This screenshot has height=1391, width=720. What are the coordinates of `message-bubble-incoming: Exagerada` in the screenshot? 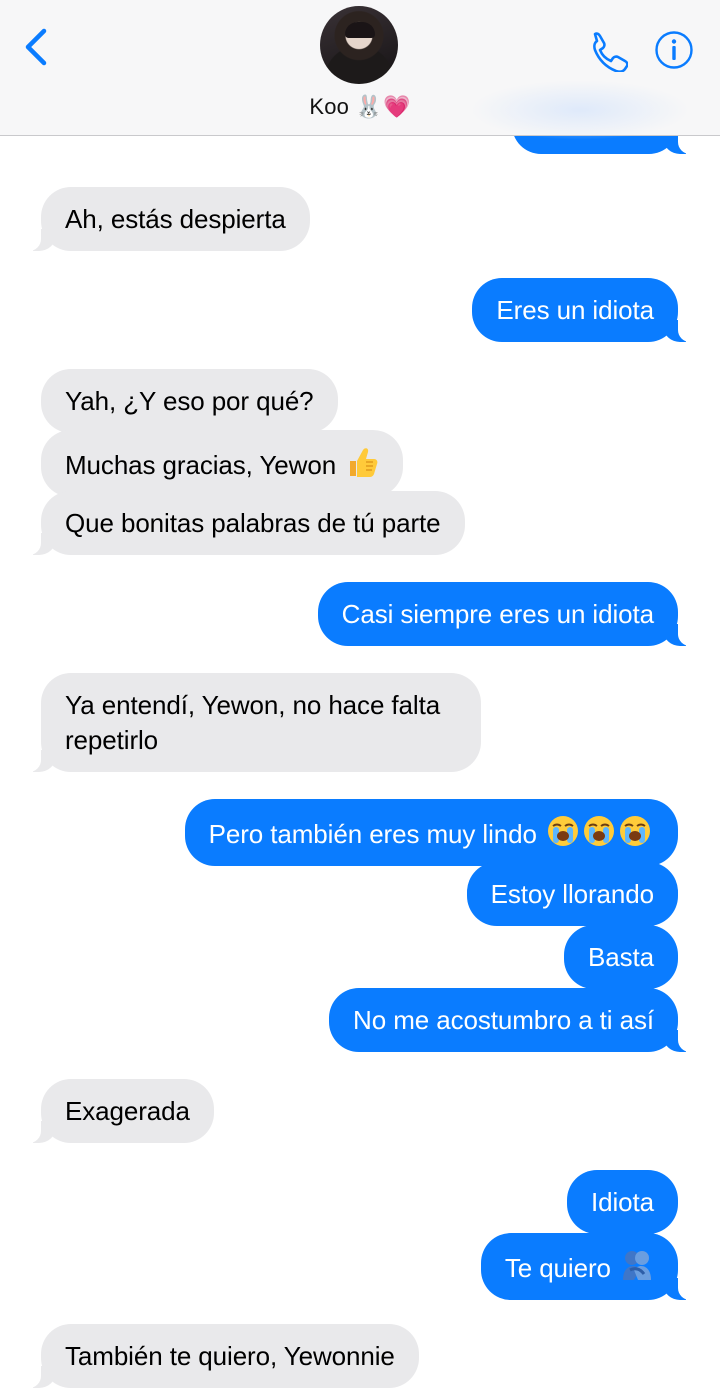 It's located at (119, 1111).